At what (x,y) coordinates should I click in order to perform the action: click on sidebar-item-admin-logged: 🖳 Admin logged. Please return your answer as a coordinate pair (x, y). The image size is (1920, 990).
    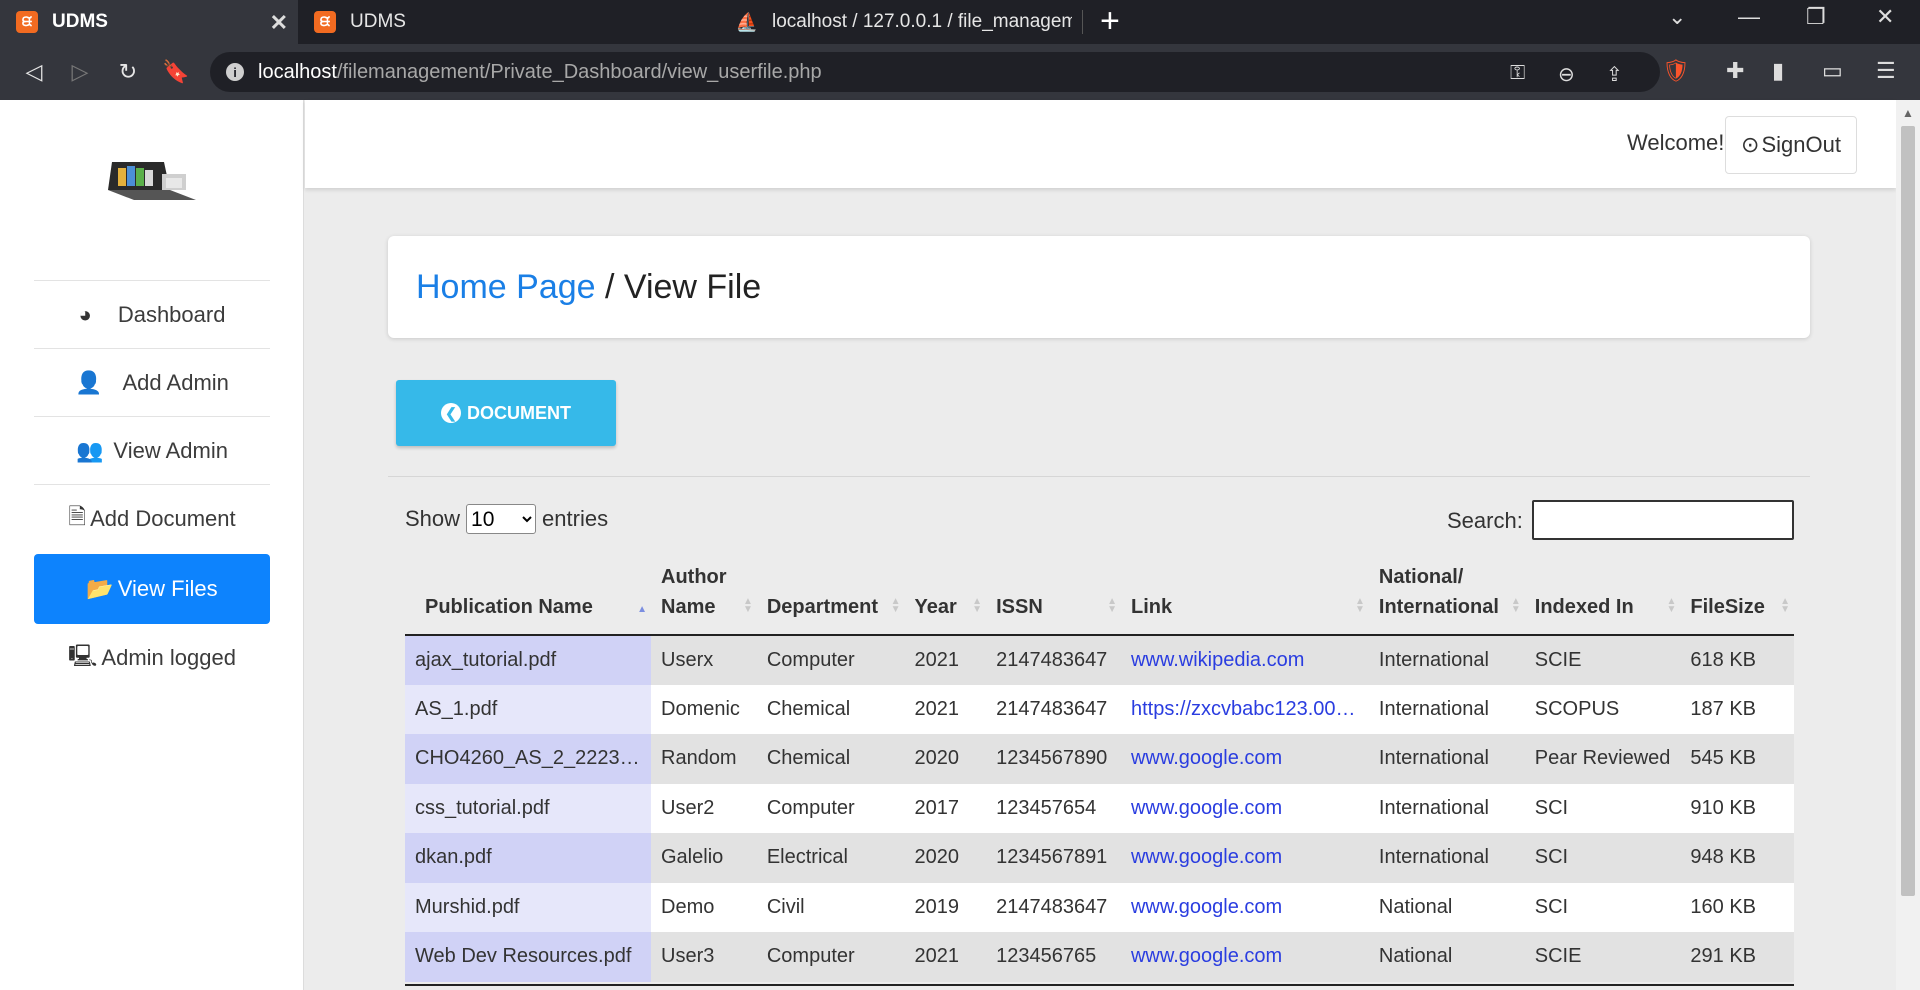
    Looking at the image, I should click on (152, 658).